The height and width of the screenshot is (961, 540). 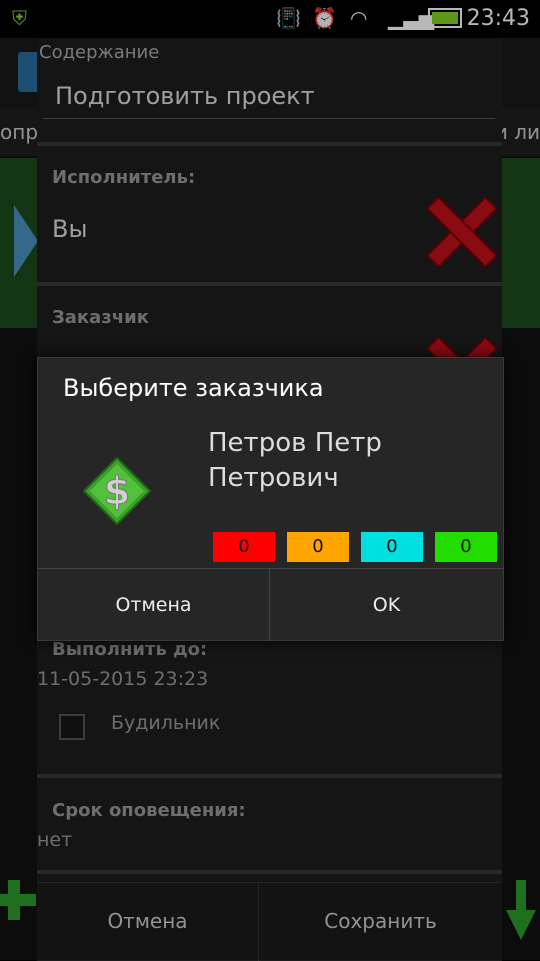 What do you see at coordinates (386, 605) in the screenshot?
I see `dialog-ok-button: OK` at bounding box center [386, 605].